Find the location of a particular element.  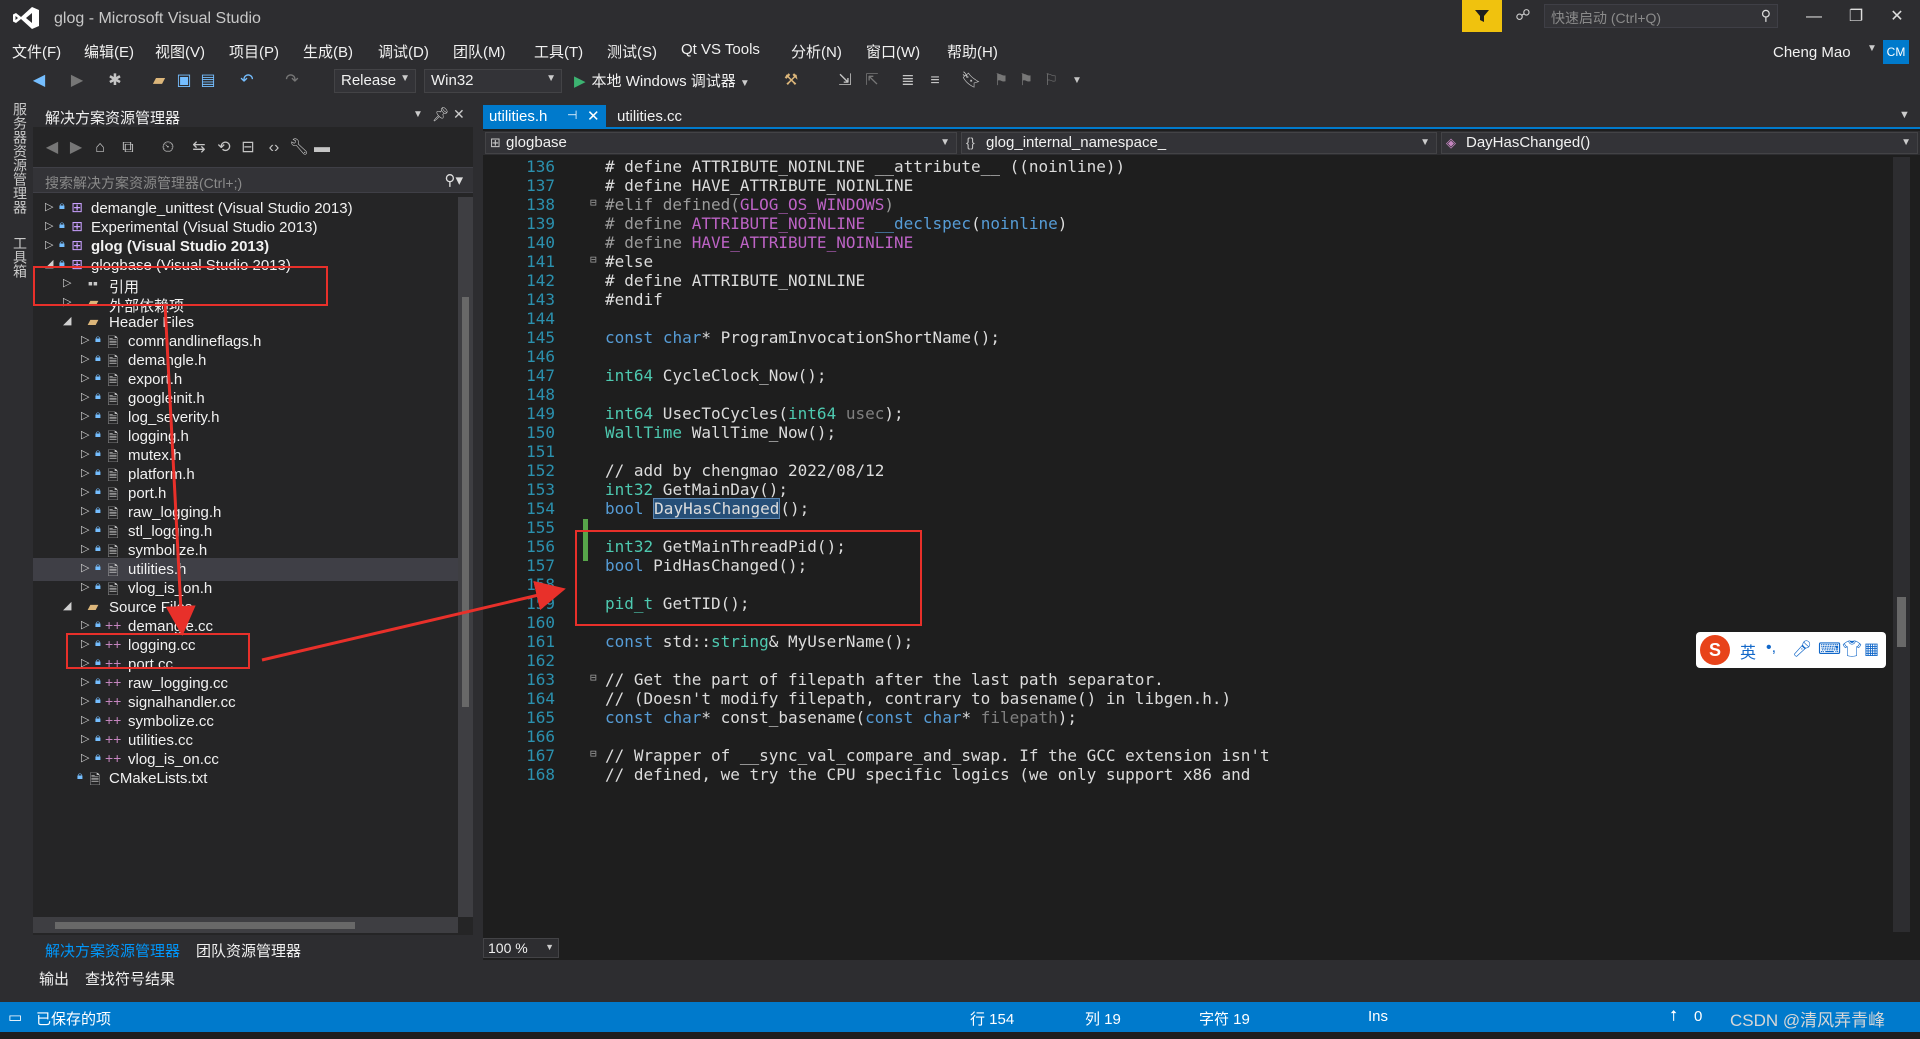

switch-views-icon: ⧉ is located at coordinates (128, 148).